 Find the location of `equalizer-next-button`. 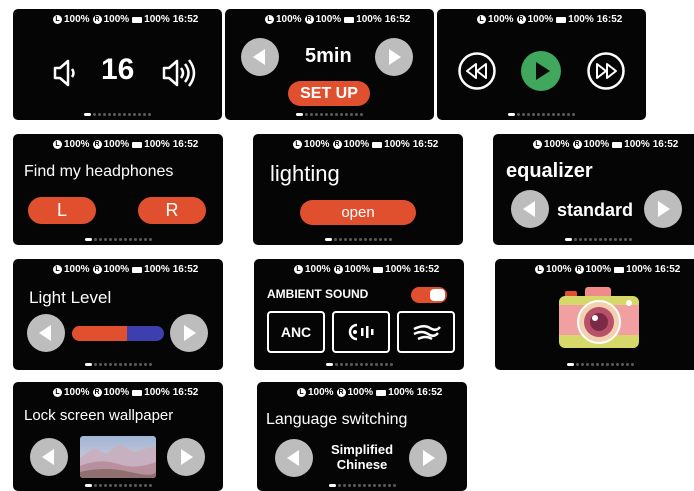

equalizer-next-button is located at coordinates (663, 209).